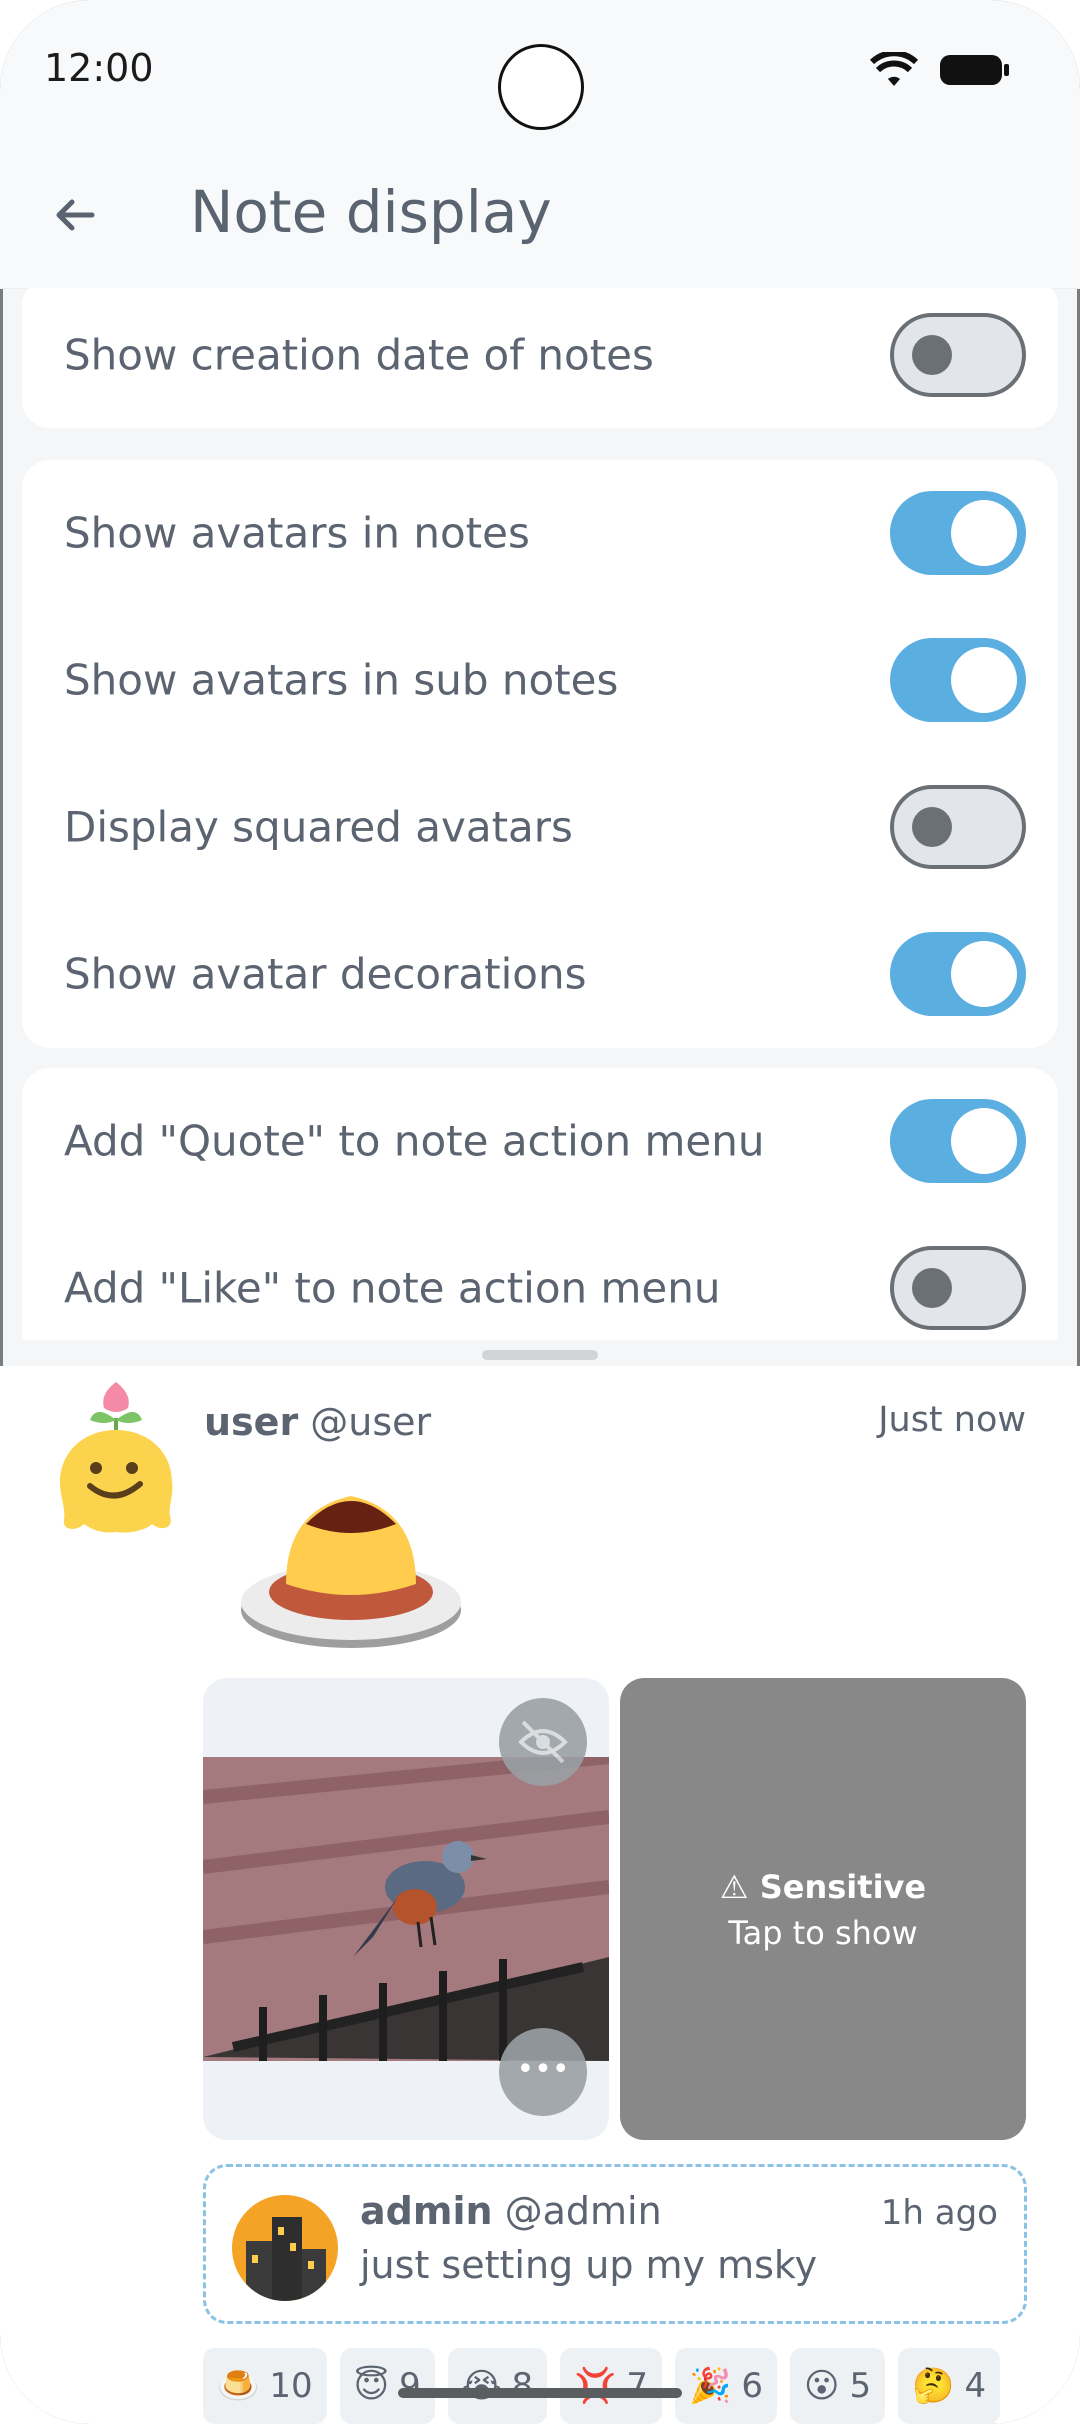  I want to click on setting-label: Show avatars in notes, so click(297, 533).